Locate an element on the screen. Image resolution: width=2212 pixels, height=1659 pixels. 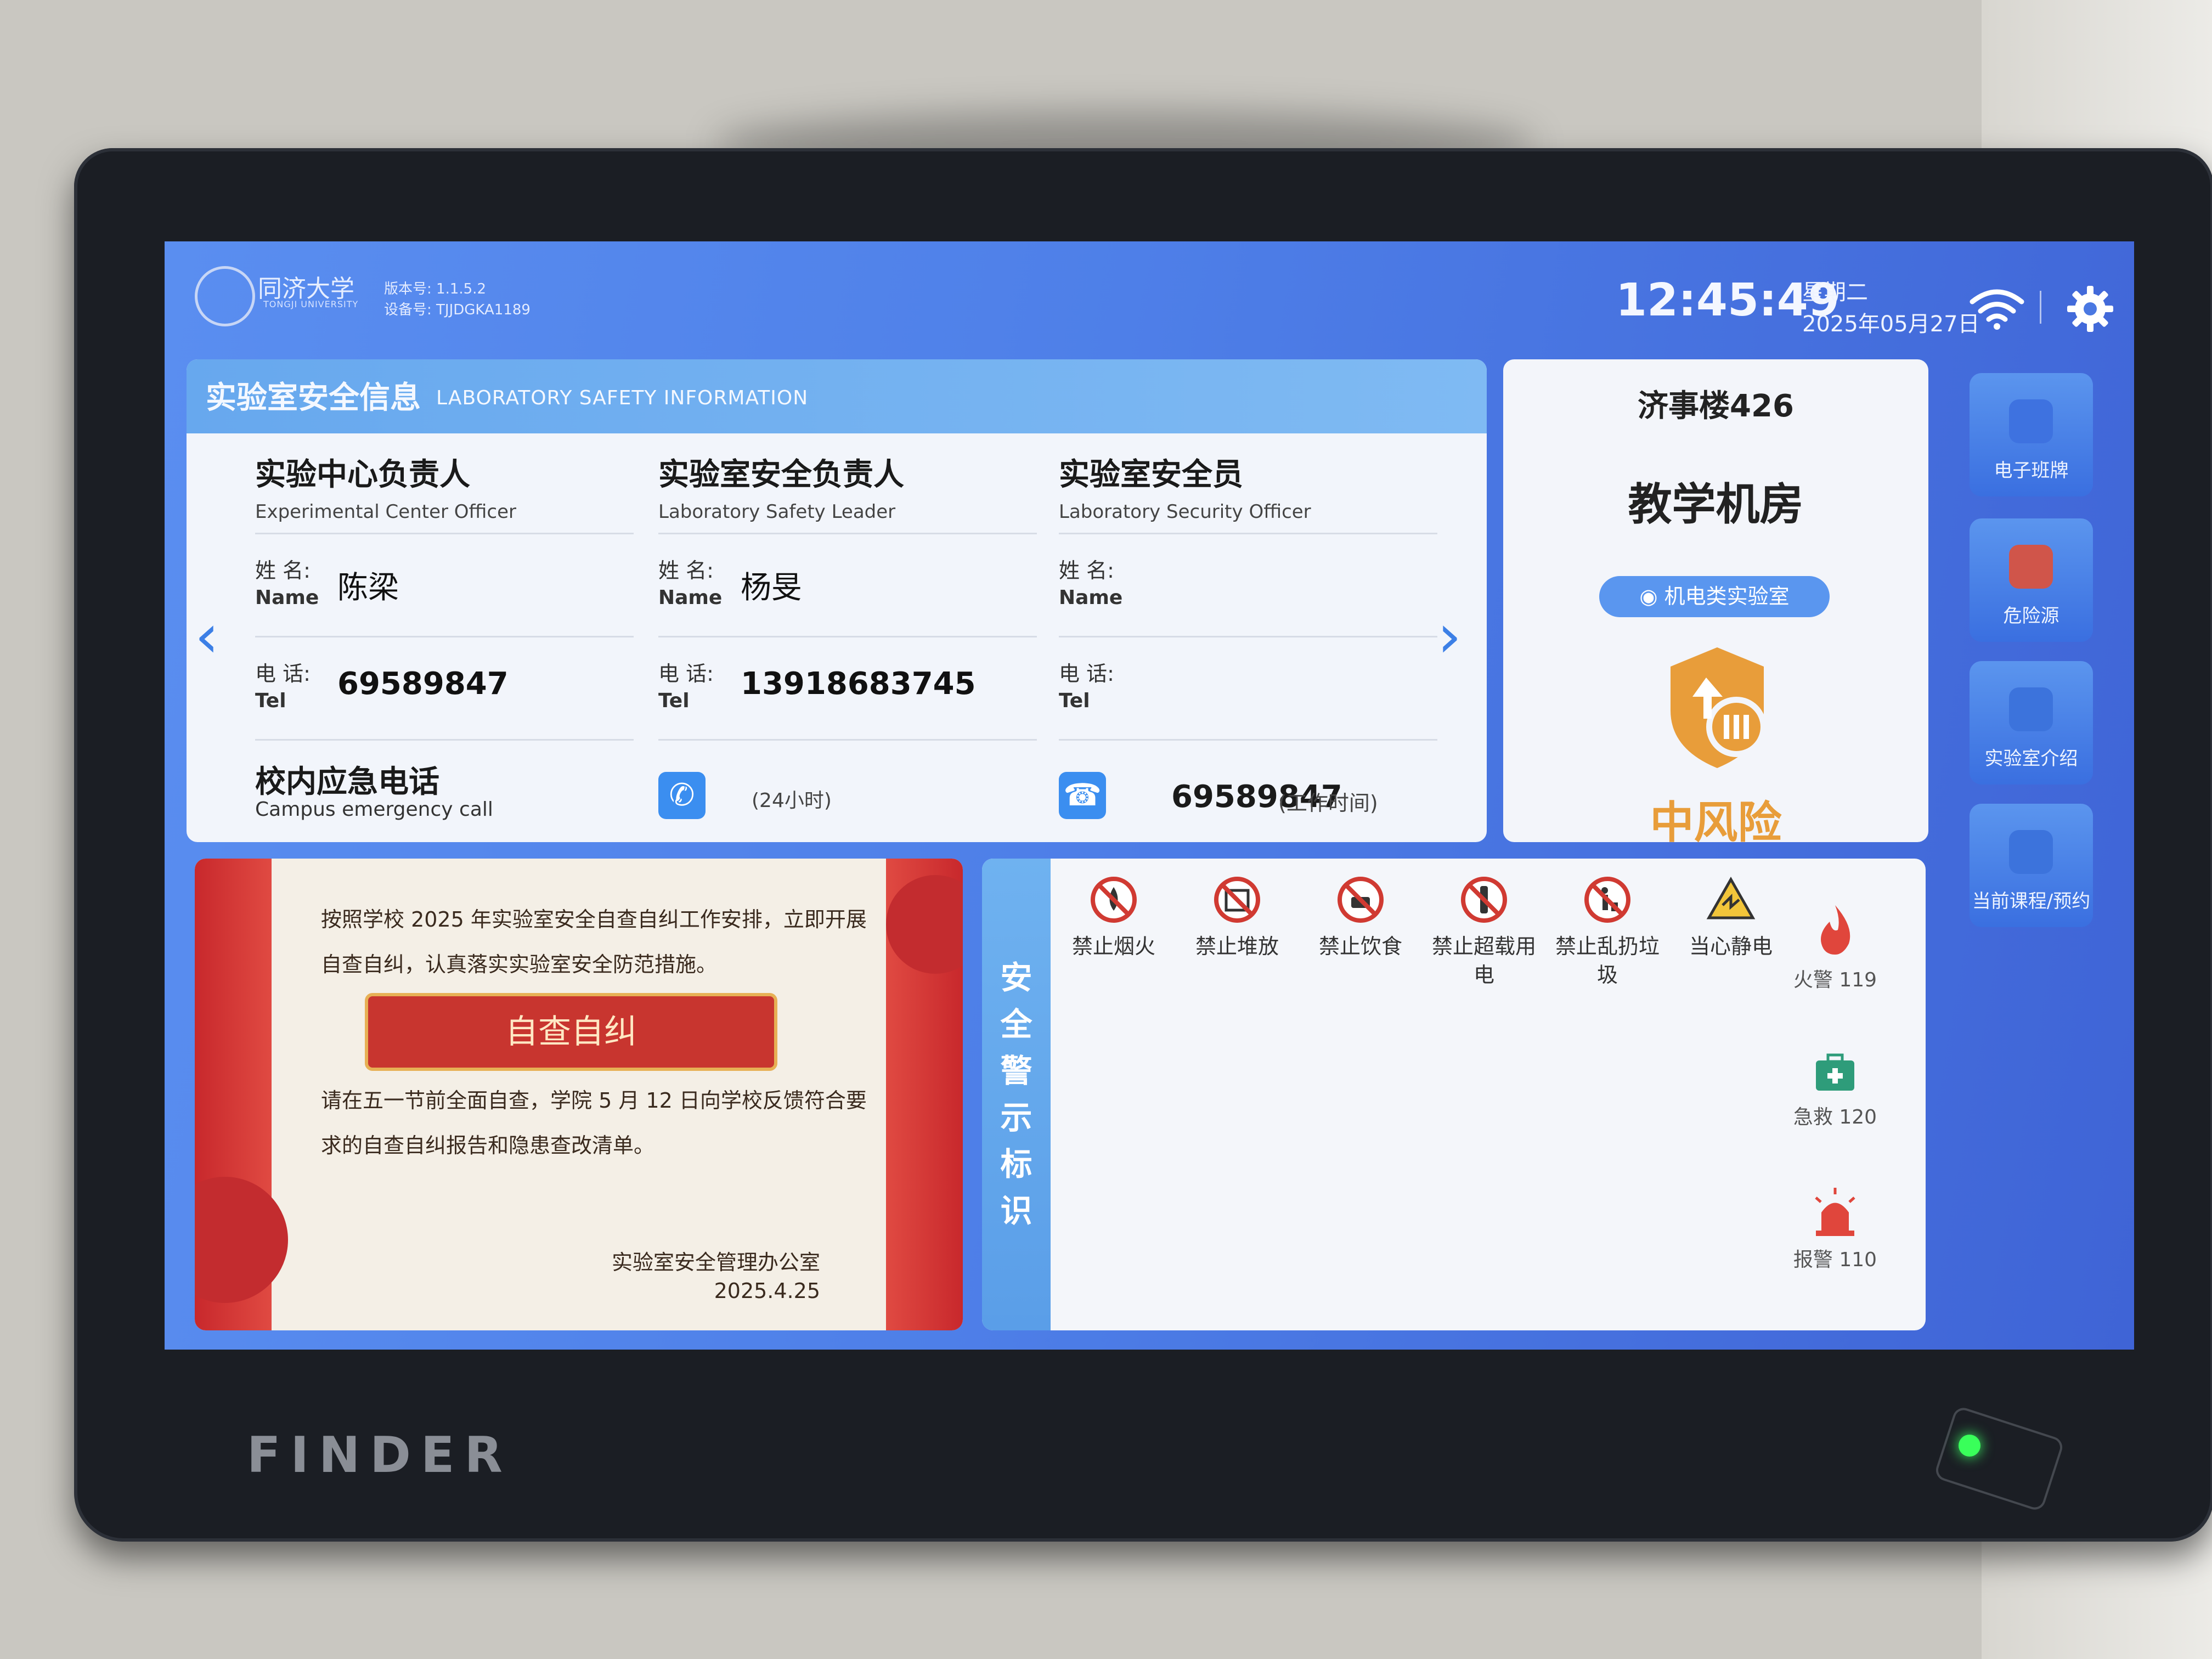
tel-field: 电 话: Tel 69589847 is located at coordinates (444, 688).